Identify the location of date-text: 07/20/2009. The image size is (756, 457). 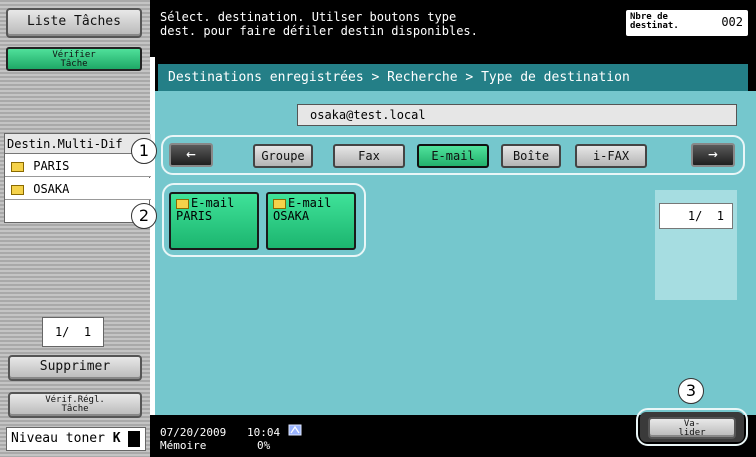
(193, 432).